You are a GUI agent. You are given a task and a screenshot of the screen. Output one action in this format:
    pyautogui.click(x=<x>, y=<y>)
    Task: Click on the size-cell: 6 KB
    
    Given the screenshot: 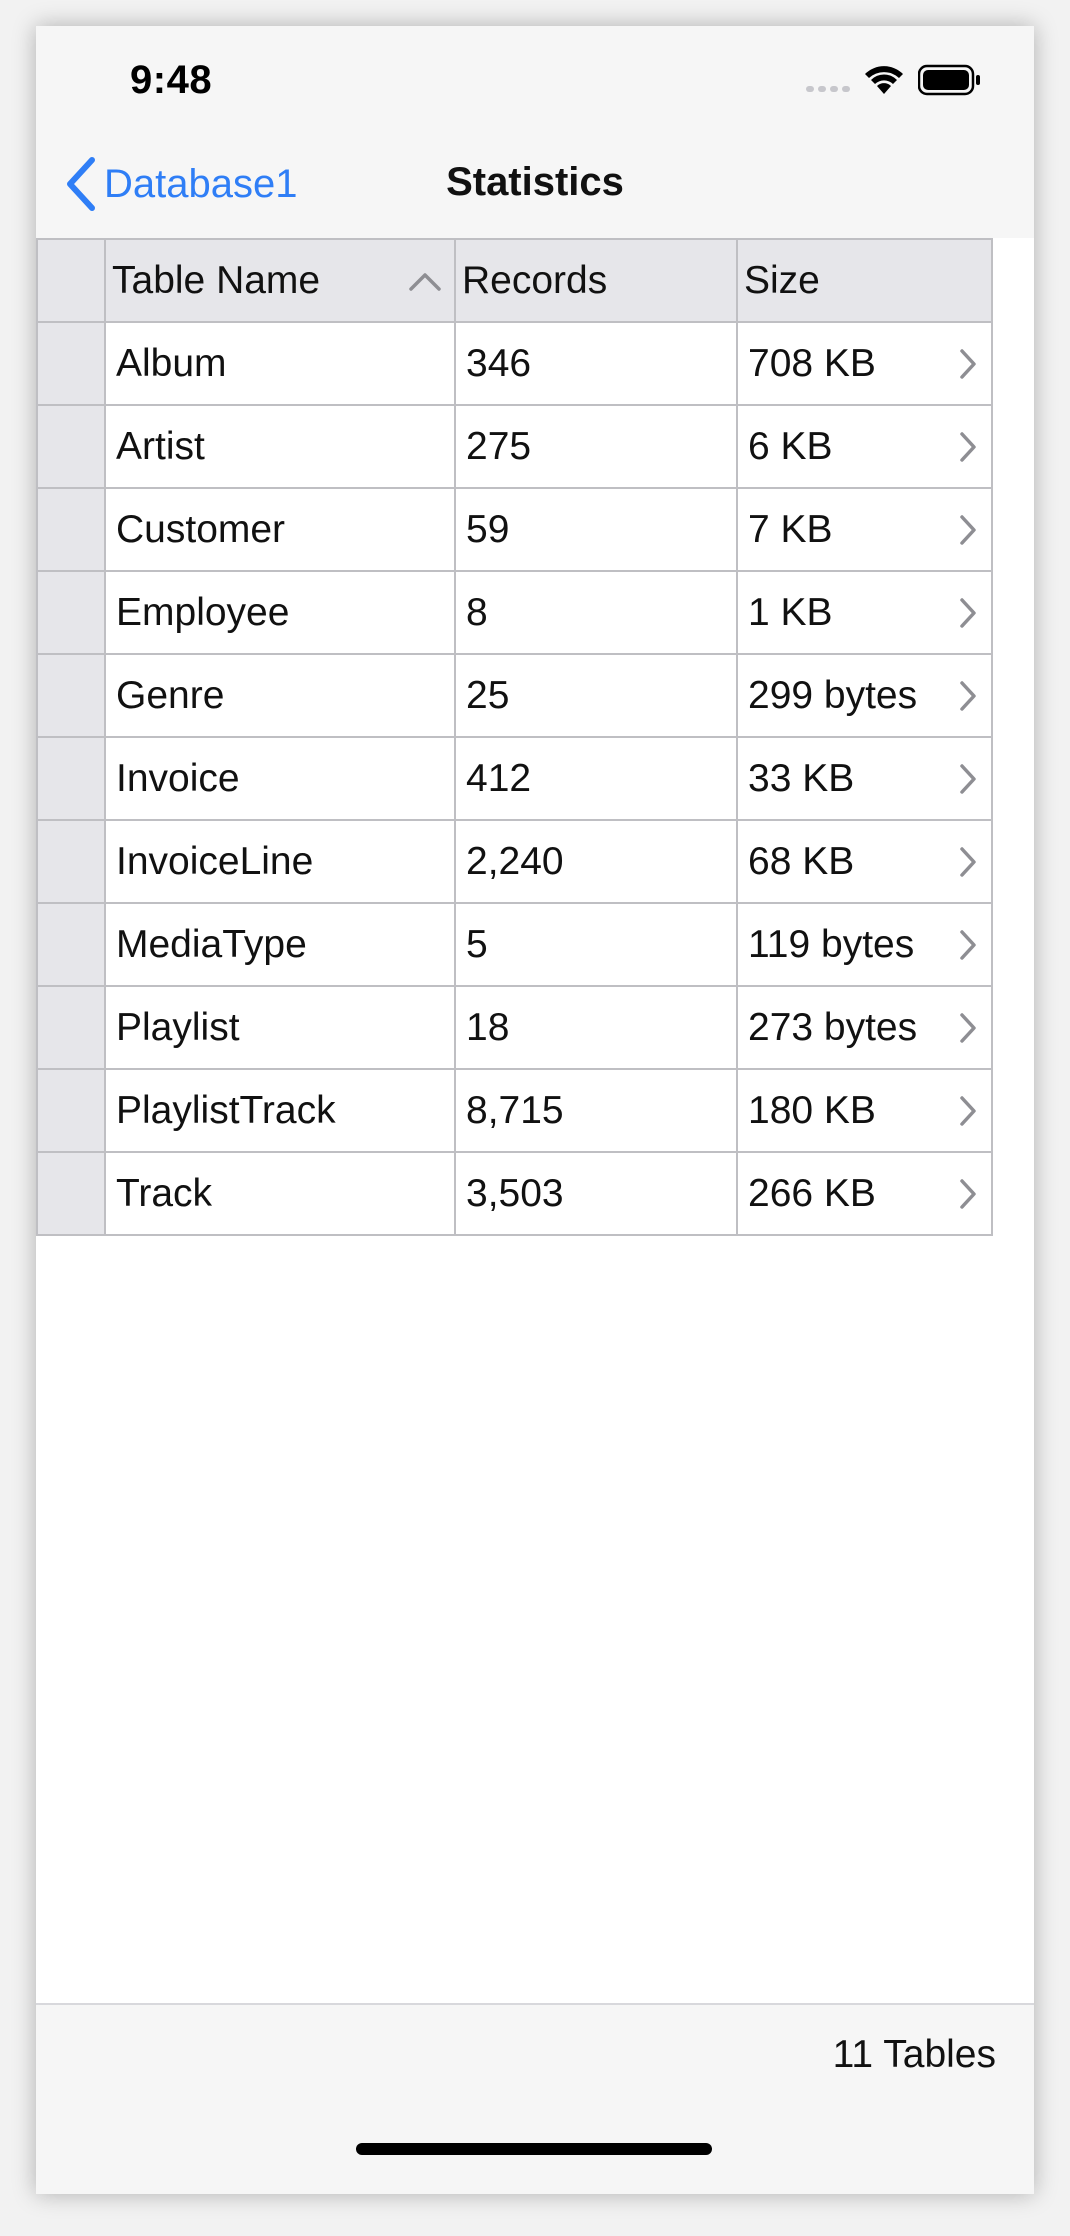 What is the action you would take?
    pyautogui.click(x=864, y=446)
    